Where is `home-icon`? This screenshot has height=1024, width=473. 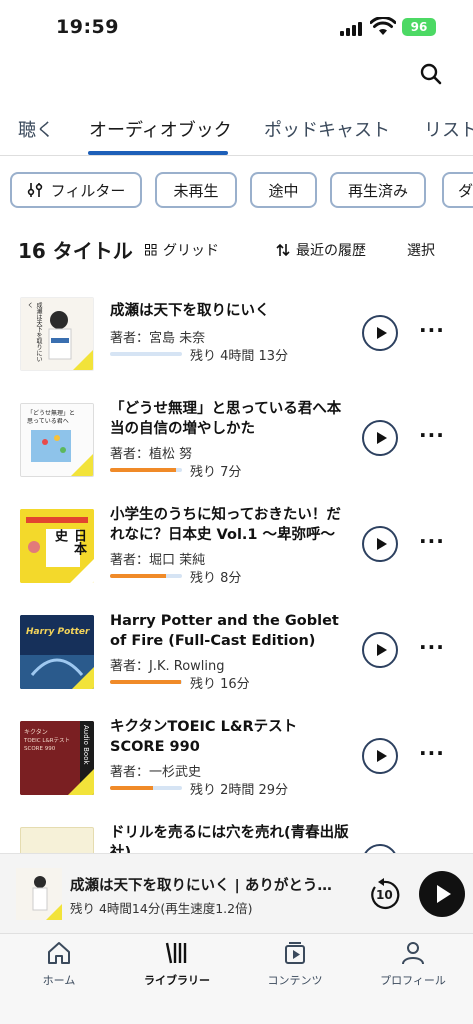
home-icon is located at coordinates (59, 953).